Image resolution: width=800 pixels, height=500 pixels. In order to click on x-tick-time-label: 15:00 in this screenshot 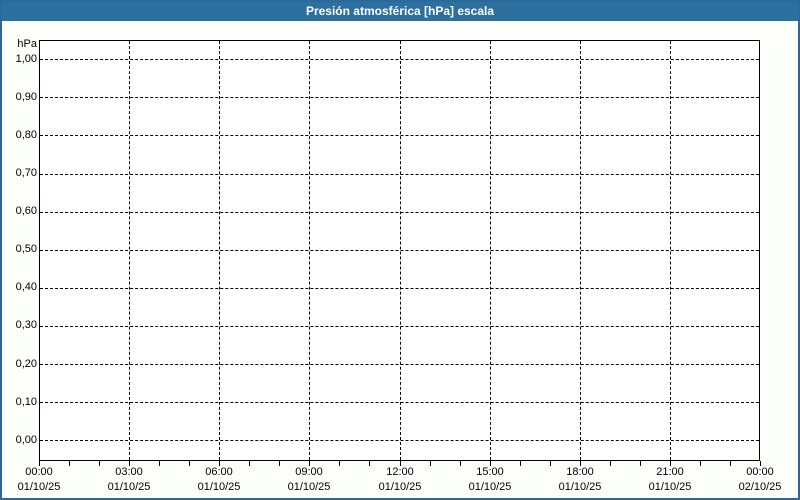, I will do `click(490, 472)`.